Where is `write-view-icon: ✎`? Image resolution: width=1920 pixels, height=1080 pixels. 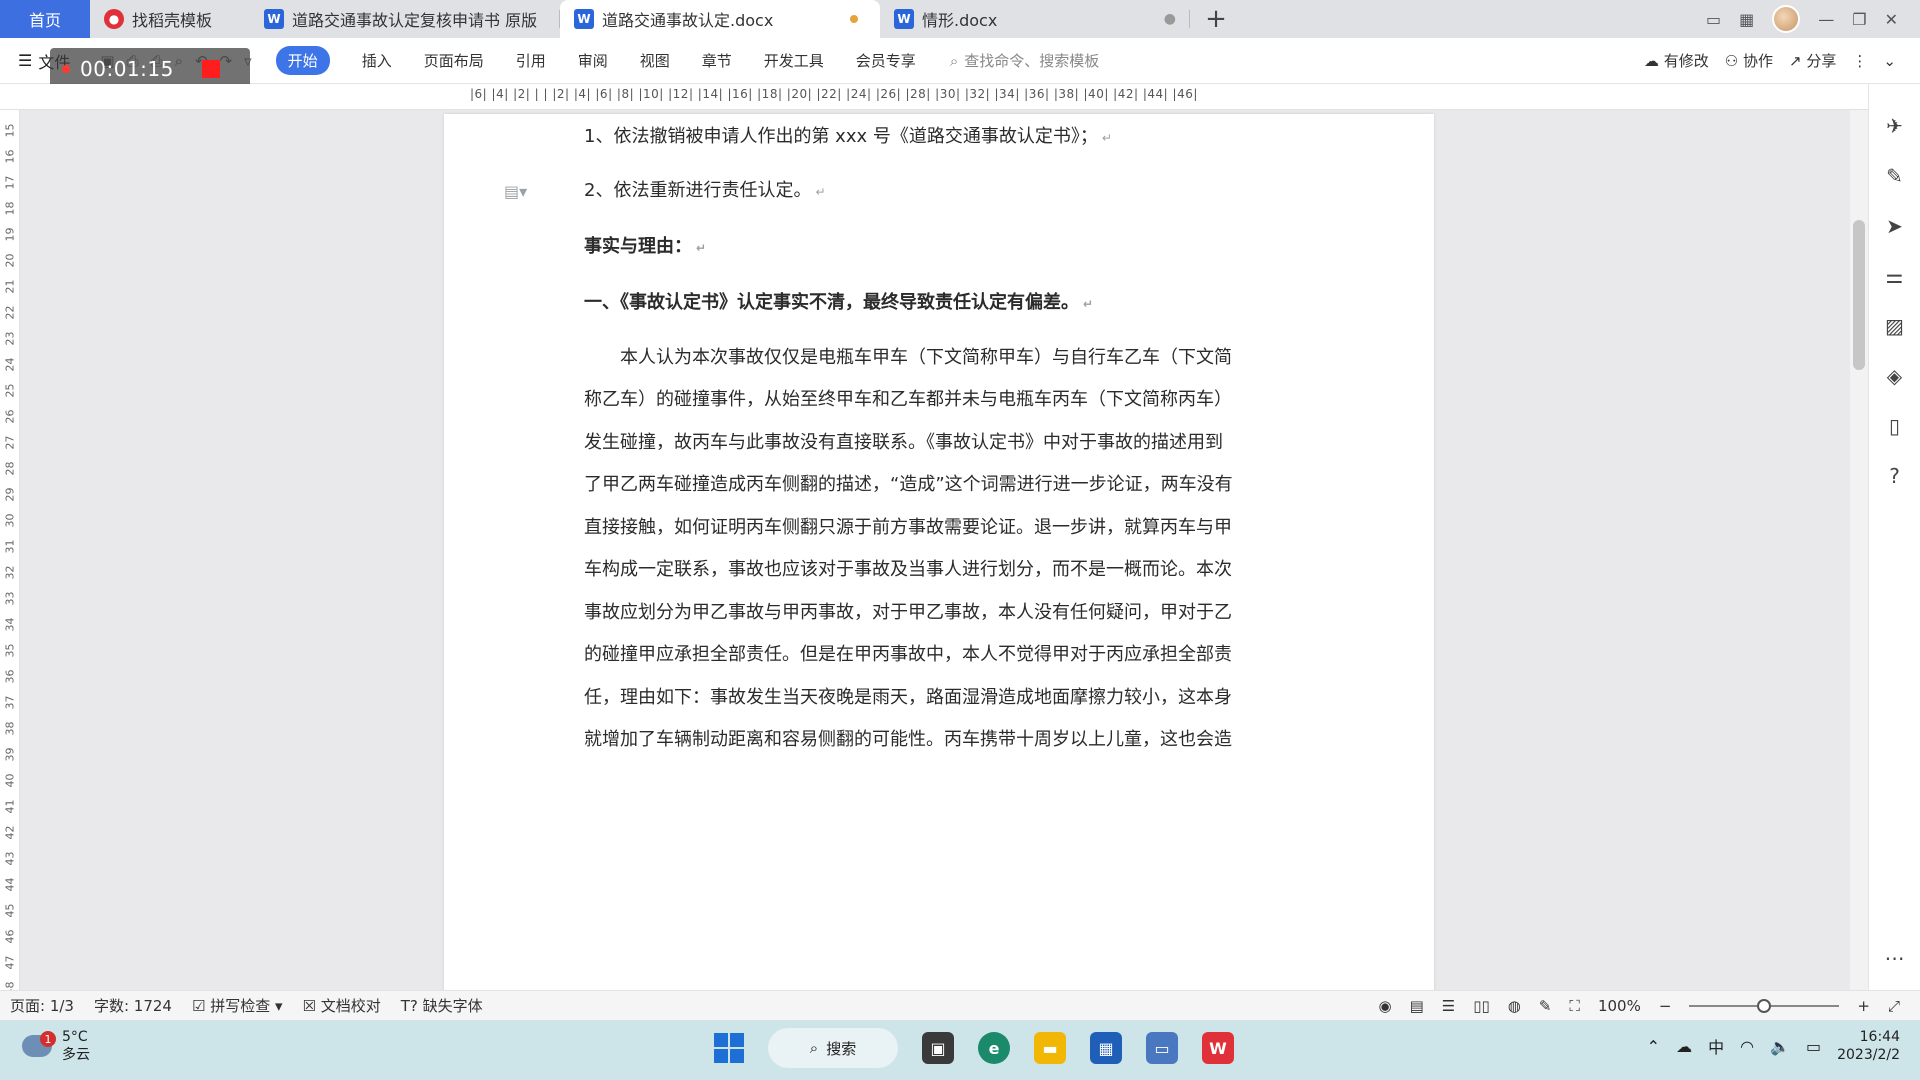
write-view-icon: ✎ is located at coordinates (1545, 1006).